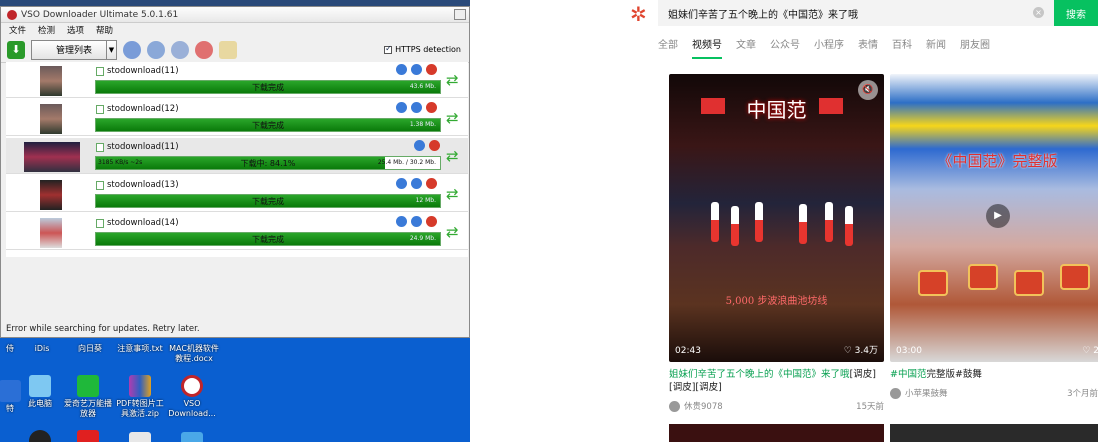 The height and width of the screenshot is (442, 1098). What do you see at coordinates (460, 14) in the screenshot?
I see `minimize-button` at bounding box center [460, 14].